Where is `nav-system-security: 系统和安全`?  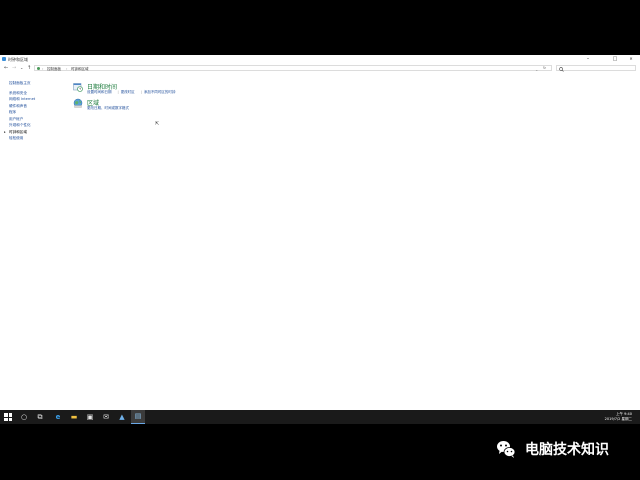
nav-system-security: 系统和安全 is located at coordinates (18, 93).